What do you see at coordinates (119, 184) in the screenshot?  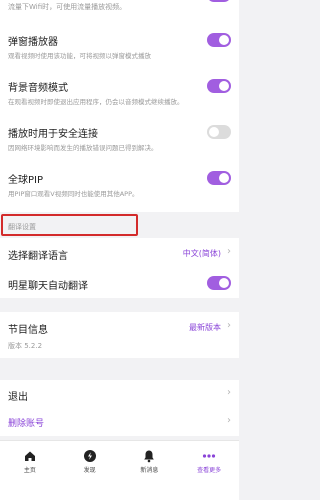 I see `global-pip-setting: 全球PIP 用PIP窗口观看V视频同时也能使用其他APP。` at bounding box center [119, 184].